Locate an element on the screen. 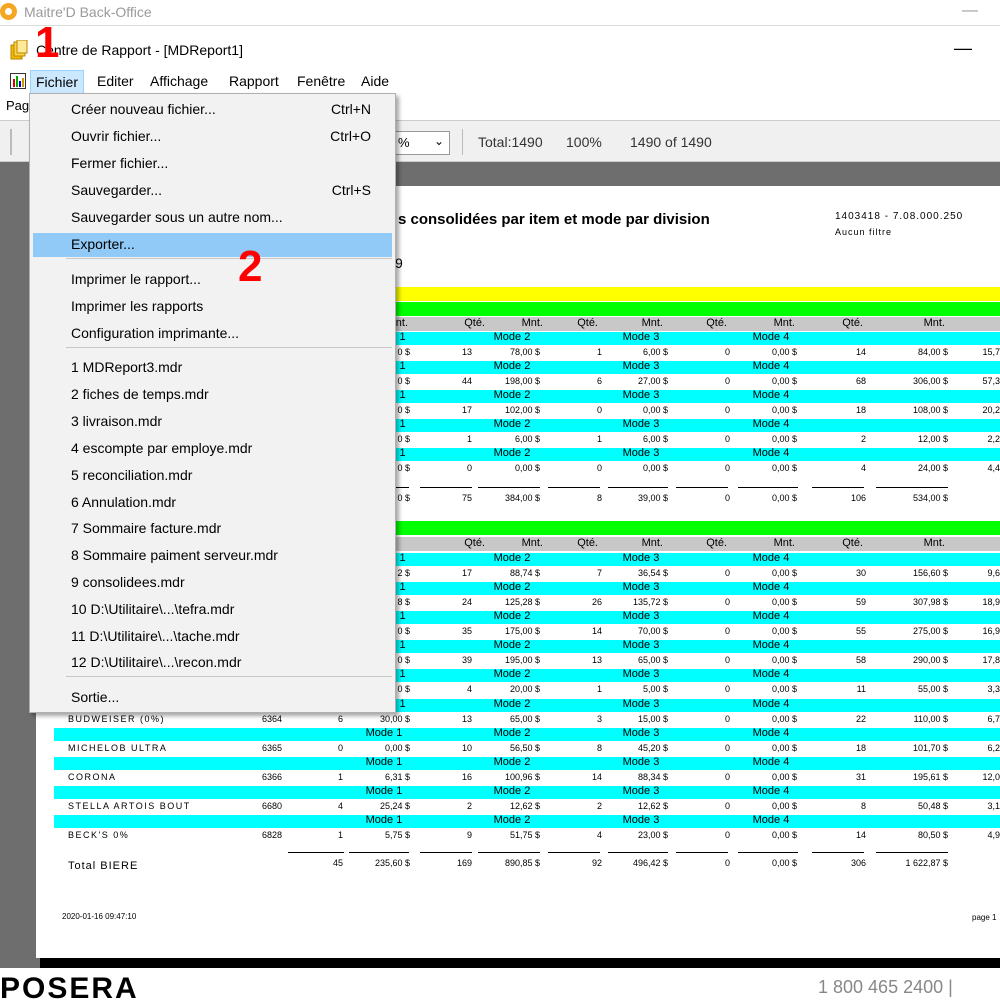 The width and height of the screenshot is (1000, 1000). total-count: Total:1490 is located at coordinates (510, 142).